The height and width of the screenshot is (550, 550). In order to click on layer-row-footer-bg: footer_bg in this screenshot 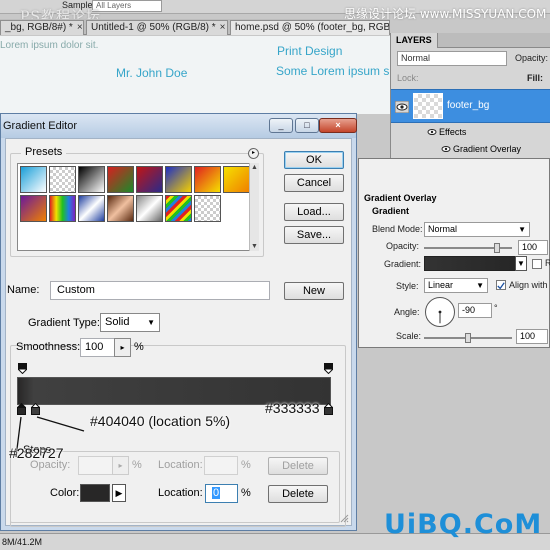, I will do `click(470, 106)`.